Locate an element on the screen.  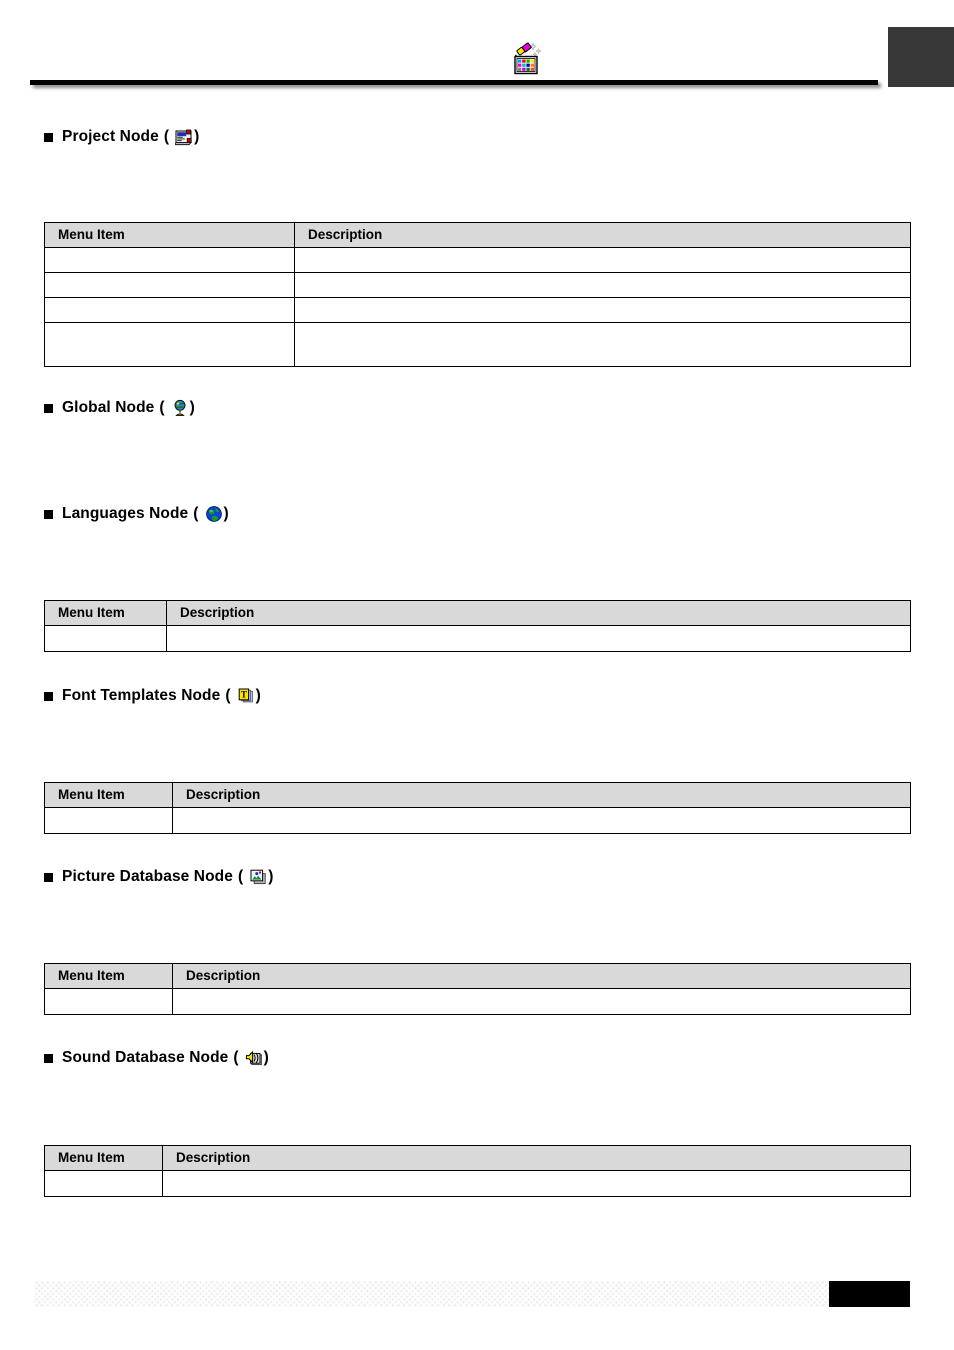
font-template-t-icon: T is located at coordinates (246, 696).